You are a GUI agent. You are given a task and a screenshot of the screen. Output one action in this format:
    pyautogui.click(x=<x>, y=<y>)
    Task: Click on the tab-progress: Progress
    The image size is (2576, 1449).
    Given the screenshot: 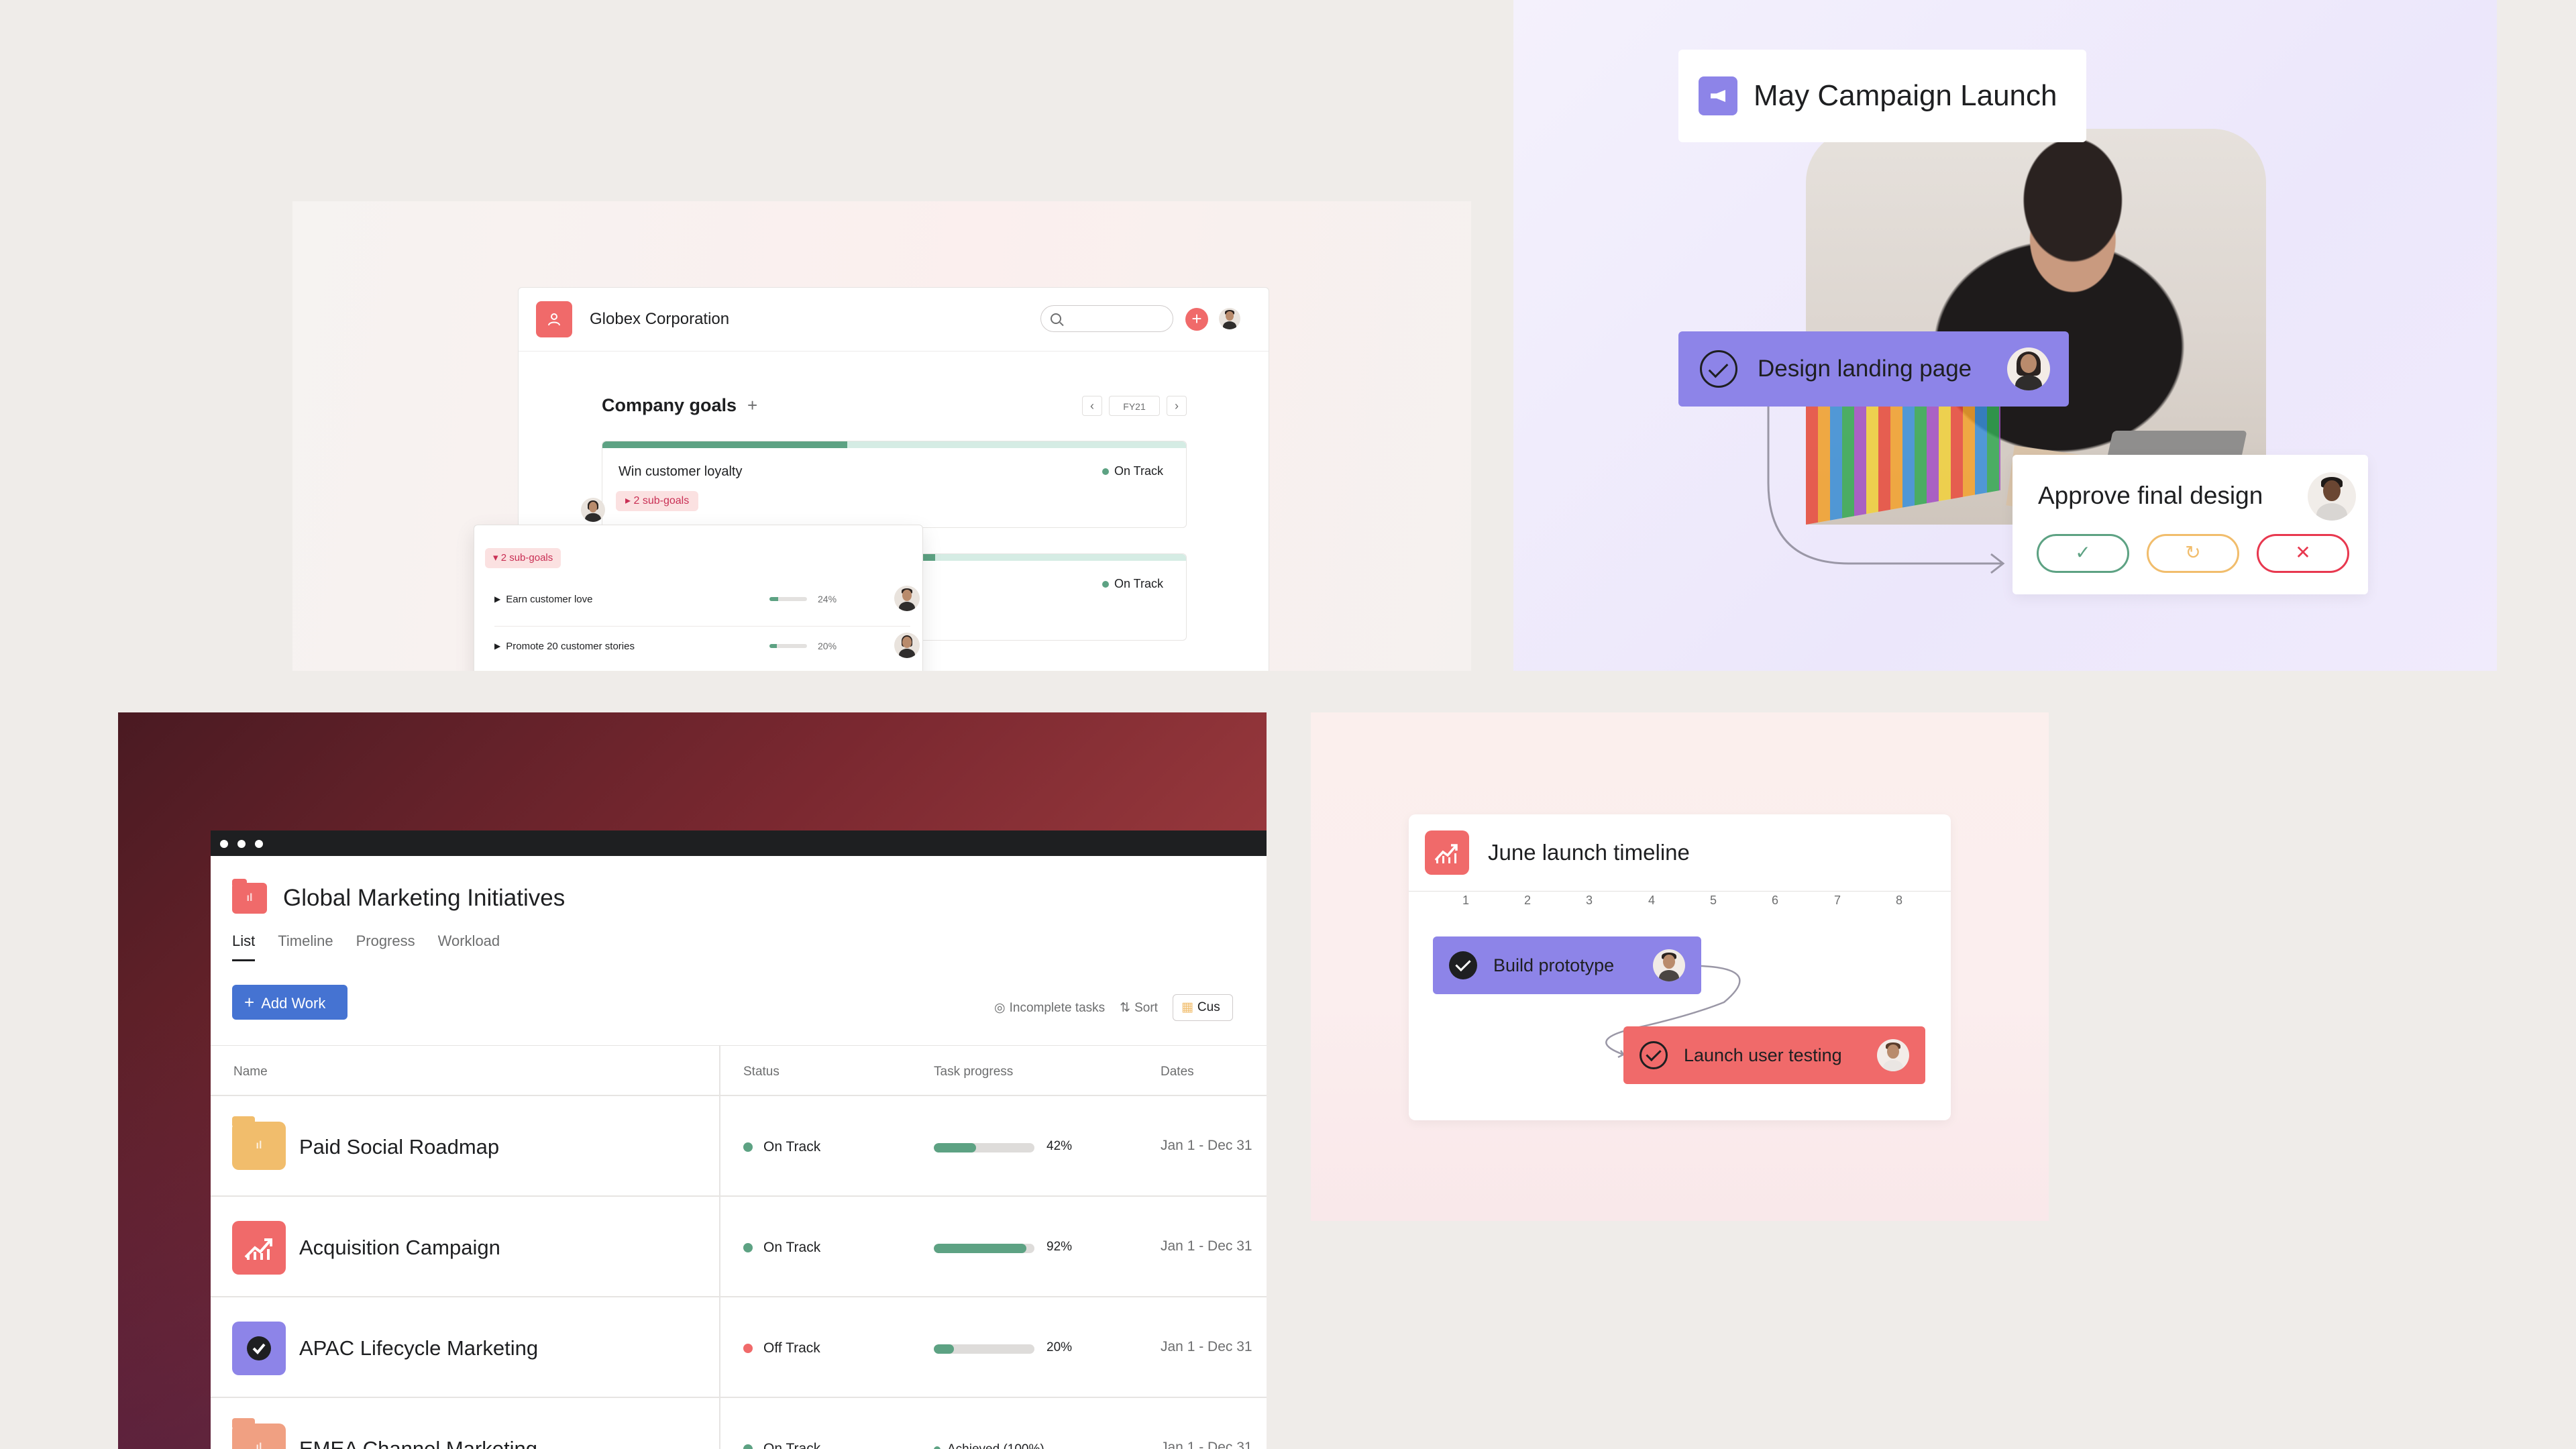 What is the action you would take?
    pyautogui.click(x=385, y=946)
    